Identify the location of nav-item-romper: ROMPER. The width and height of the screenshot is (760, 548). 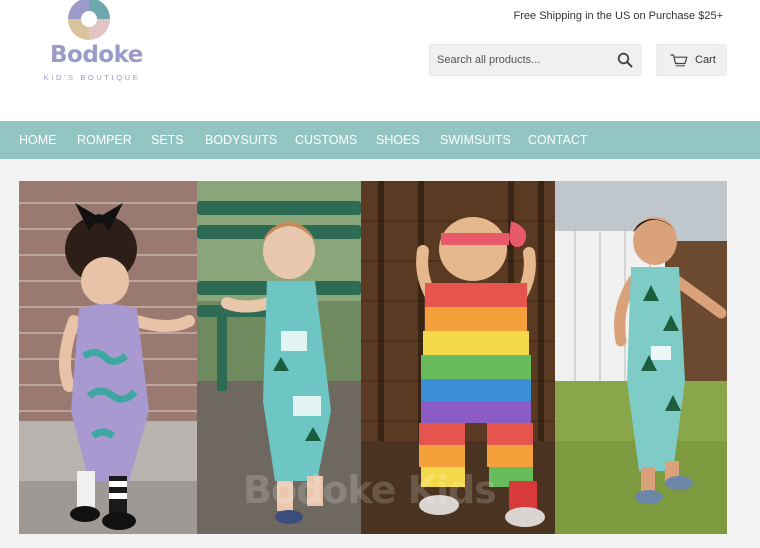
(104, 140).